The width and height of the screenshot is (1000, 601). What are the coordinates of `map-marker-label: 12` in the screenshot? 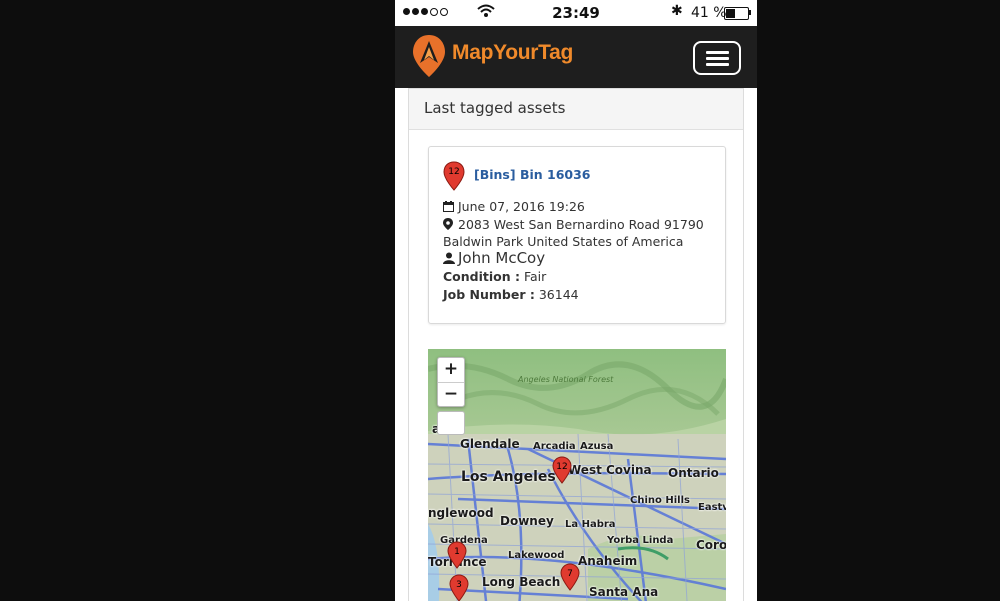 It's located at (561, 467).